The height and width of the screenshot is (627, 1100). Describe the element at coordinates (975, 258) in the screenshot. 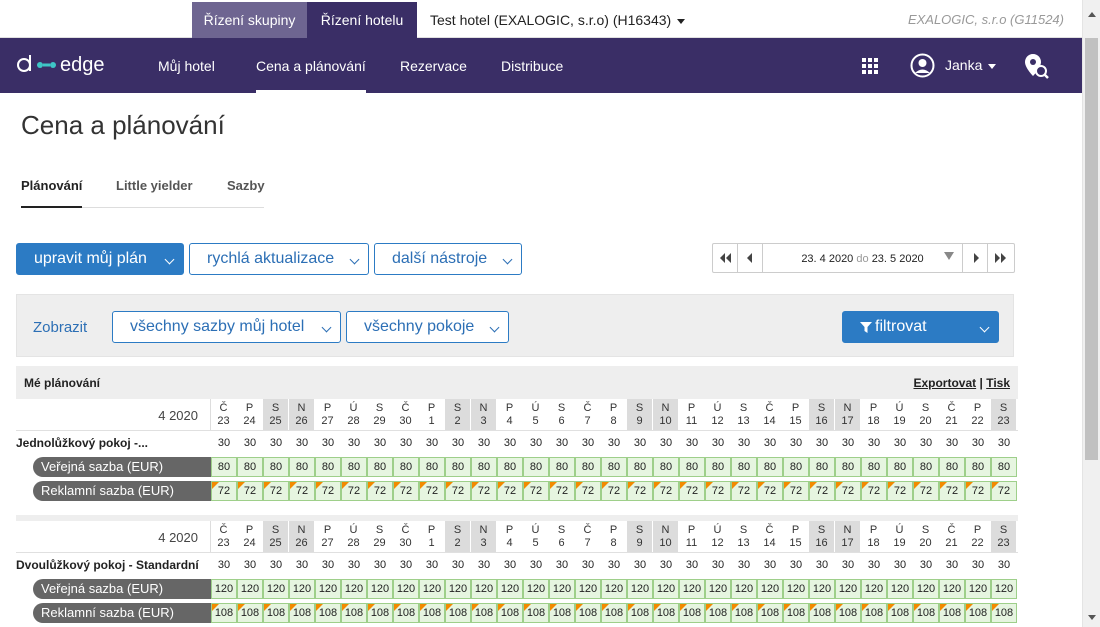

I see `next-button` at that location.